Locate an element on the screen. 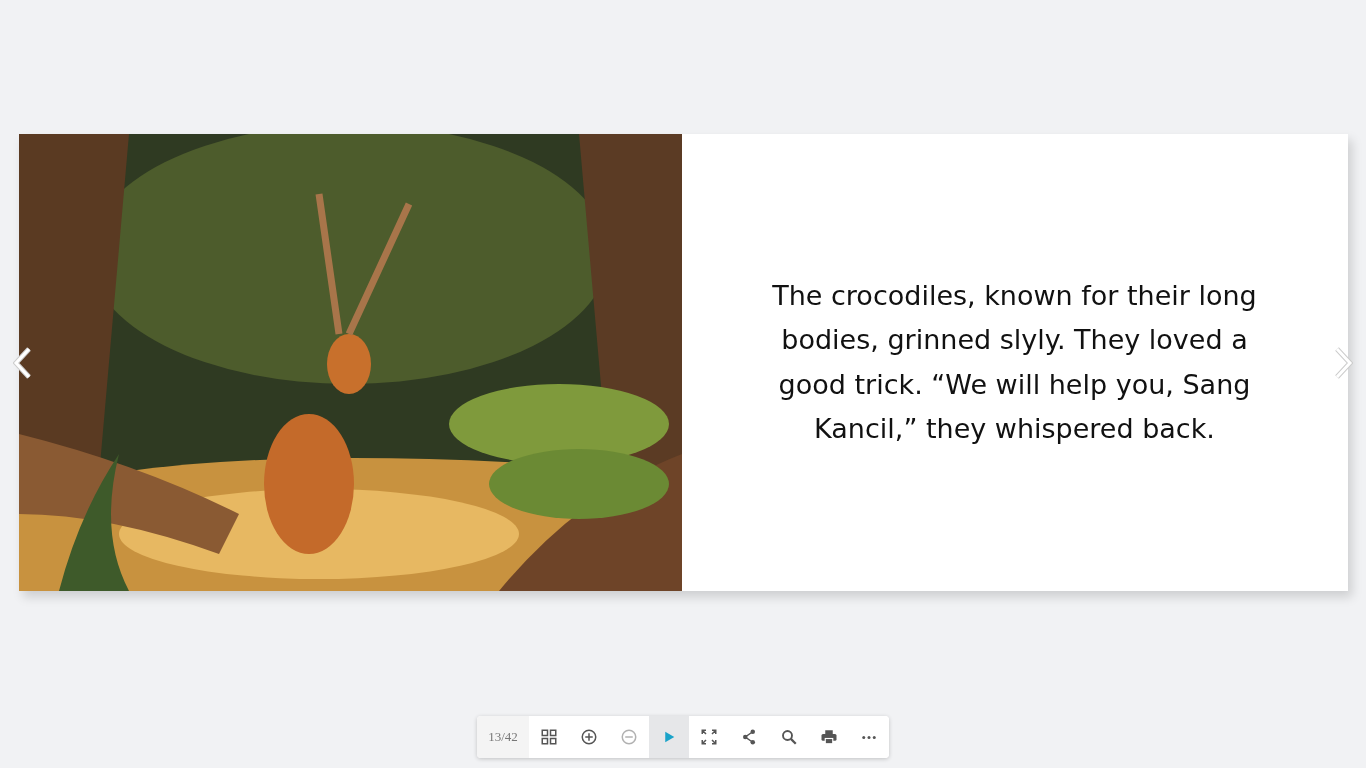 This screenshot has height=768, width=1366. fullscreen-icon is located at coordinates (708, 737).